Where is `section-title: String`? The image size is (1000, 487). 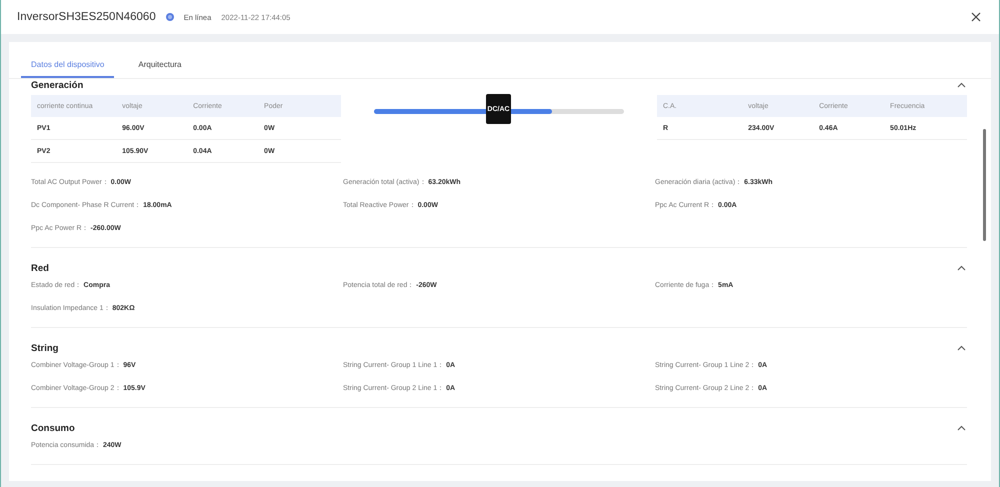
section-title: String is located at coordinates (44, 348).